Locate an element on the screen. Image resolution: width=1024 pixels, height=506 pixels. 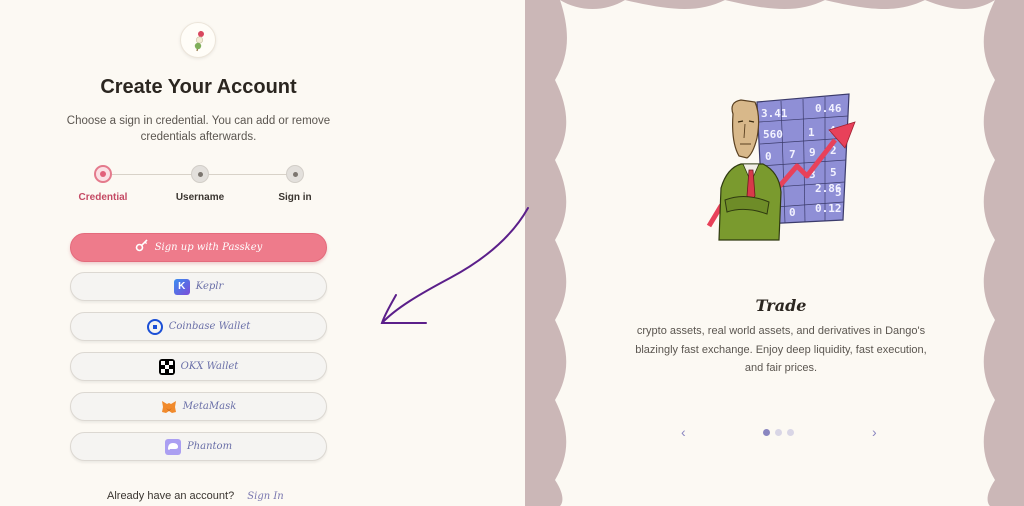
board-value: 560 is located at coordinates (773, 134).